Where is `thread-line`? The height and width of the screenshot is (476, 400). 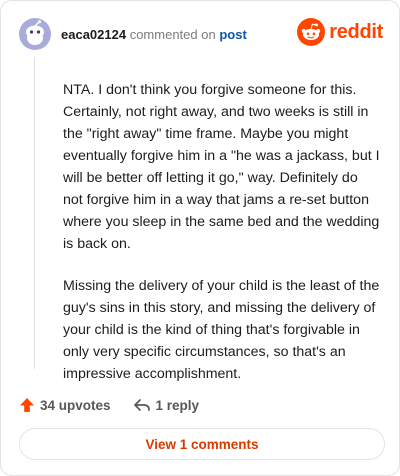
thread-line is located at coordinates (34, 213).